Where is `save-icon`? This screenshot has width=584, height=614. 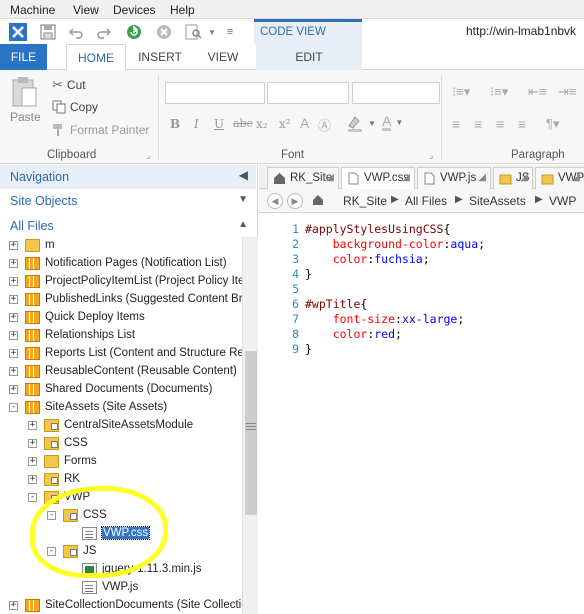 save-icon is located at coordinates (48, 32).